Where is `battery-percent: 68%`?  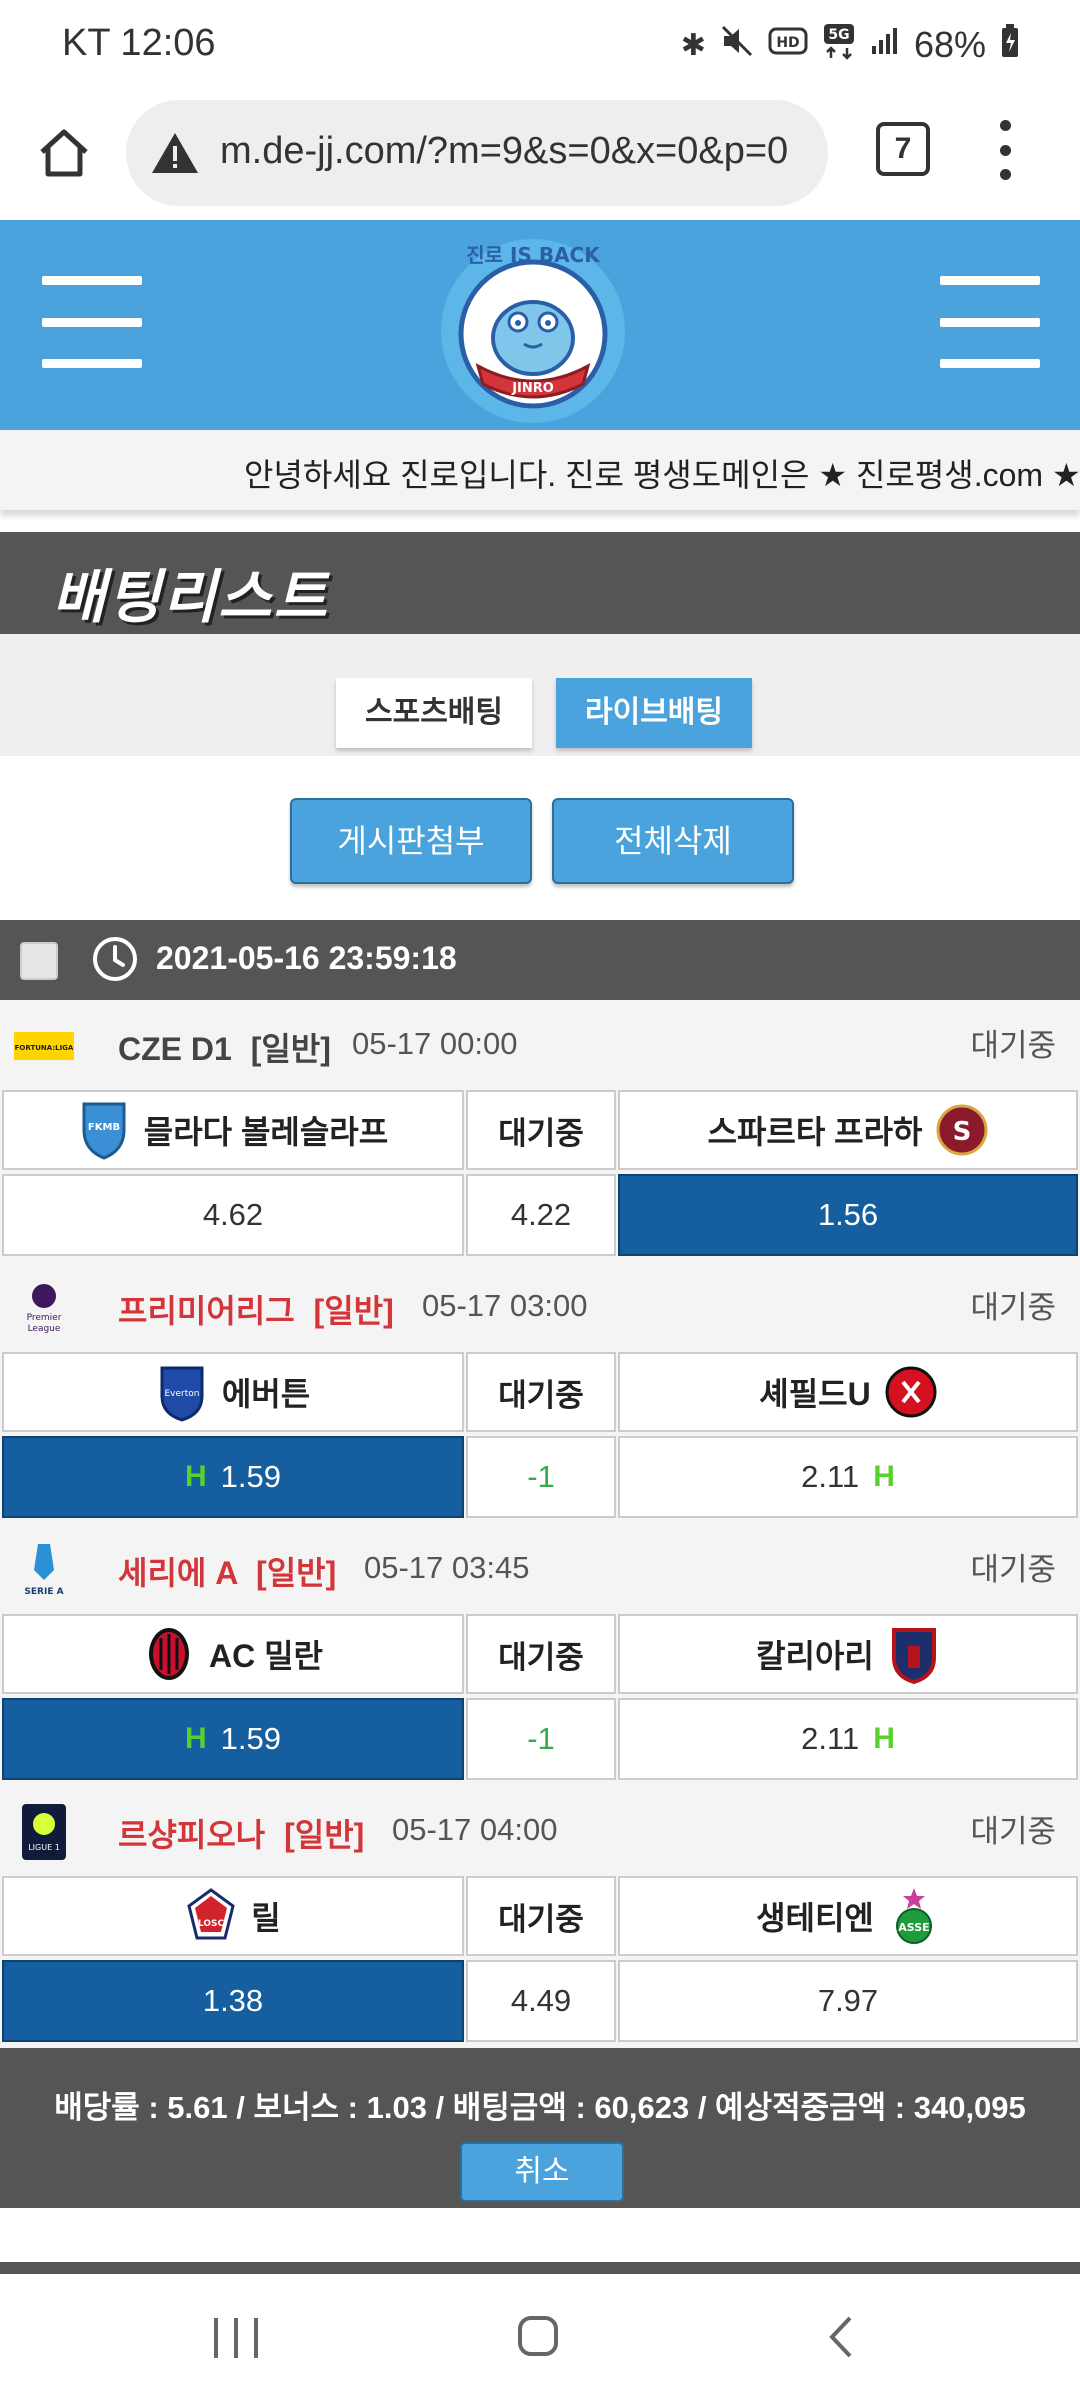
battery-percent: 68% is located at coordinates (949, 44).